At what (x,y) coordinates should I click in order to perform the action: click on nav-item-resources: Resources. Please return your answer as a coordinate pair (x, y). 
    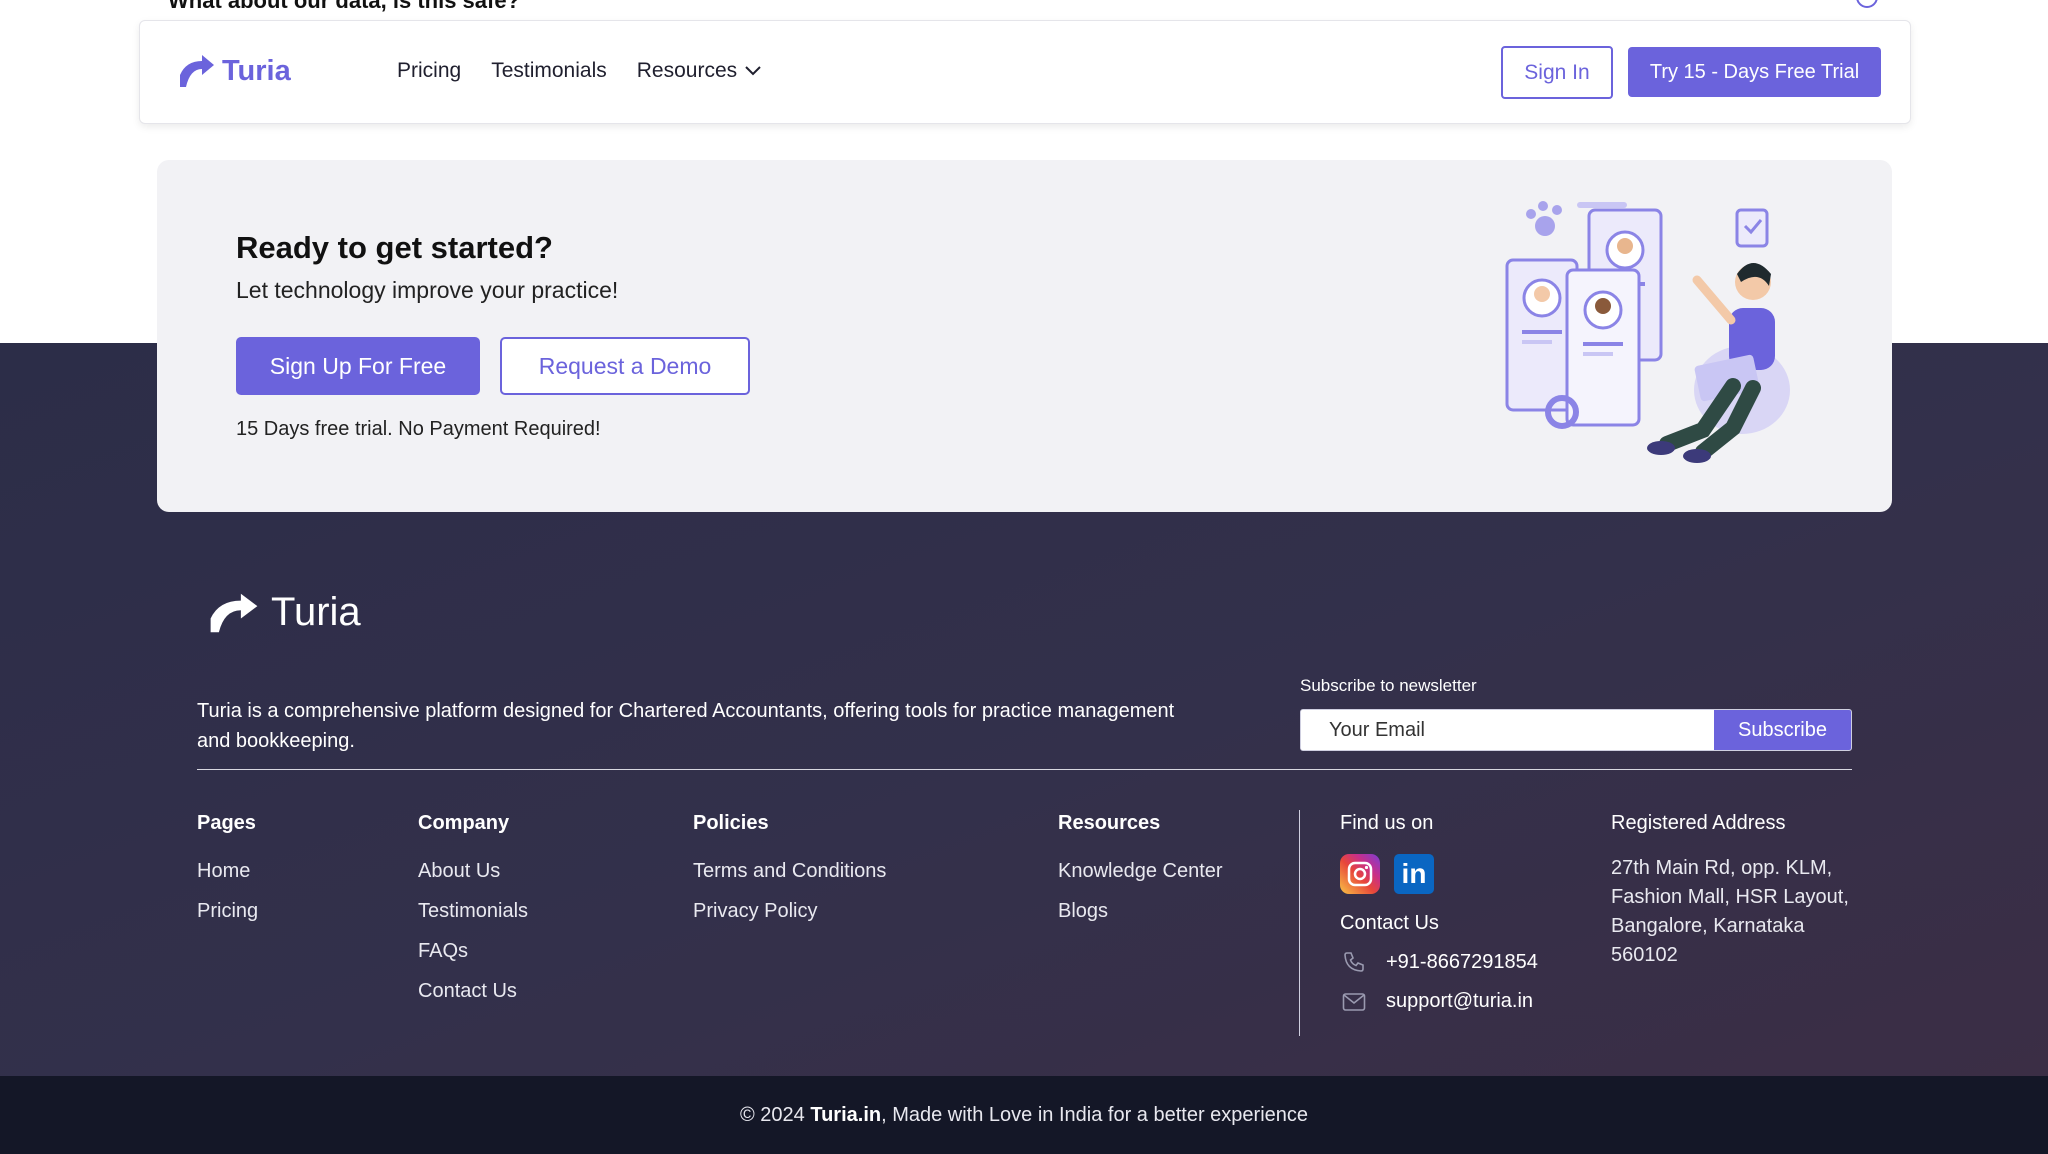
    Looking at the image, I should click on (699, 71).